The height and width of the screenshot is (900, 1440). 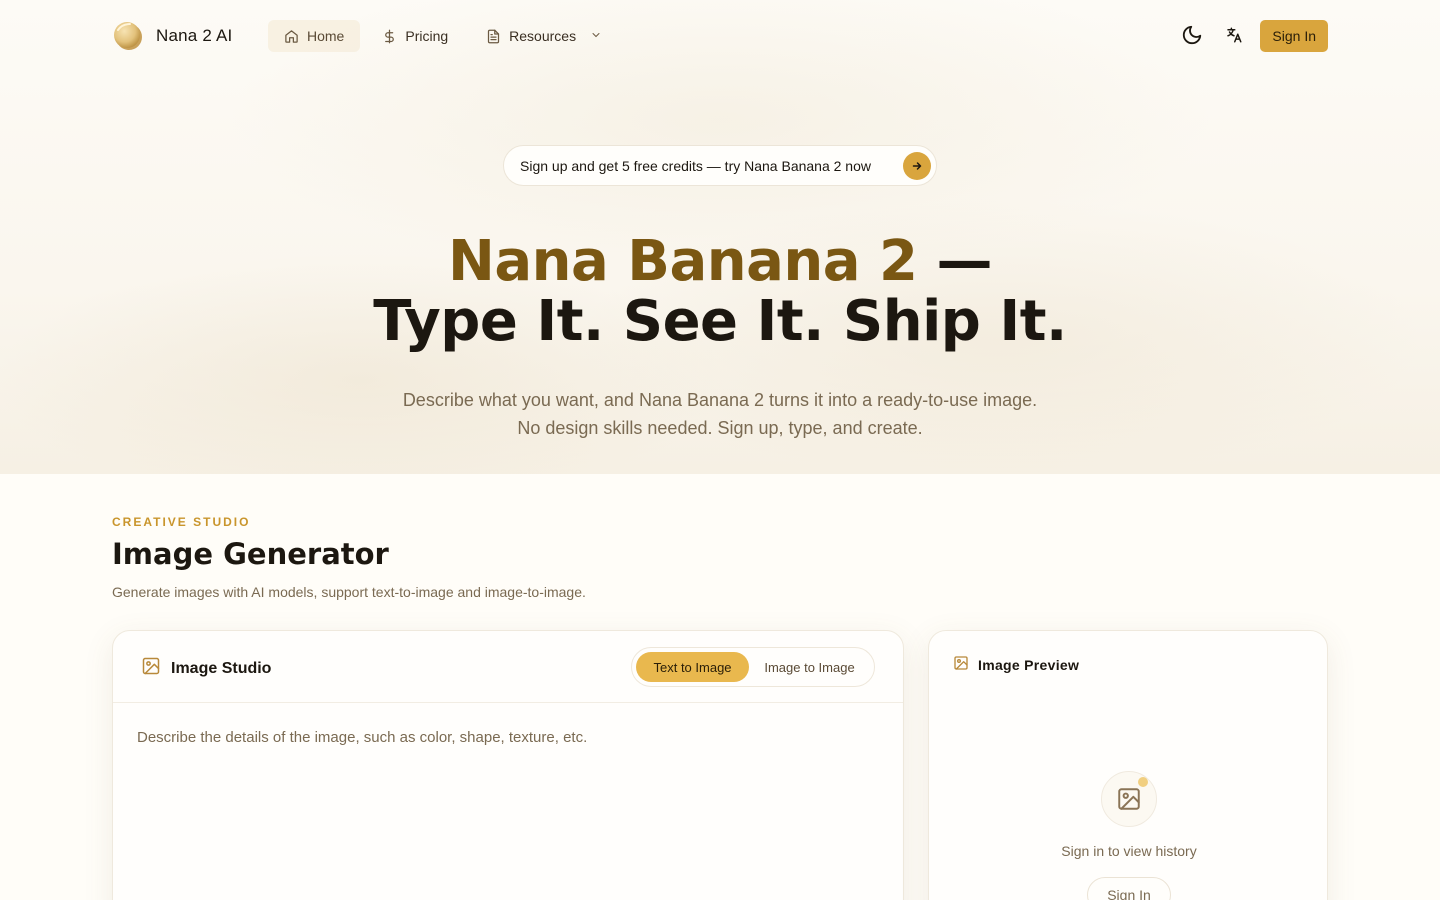 I want to click on studio-title-text: Image Studio, so click(x=221, y=668).